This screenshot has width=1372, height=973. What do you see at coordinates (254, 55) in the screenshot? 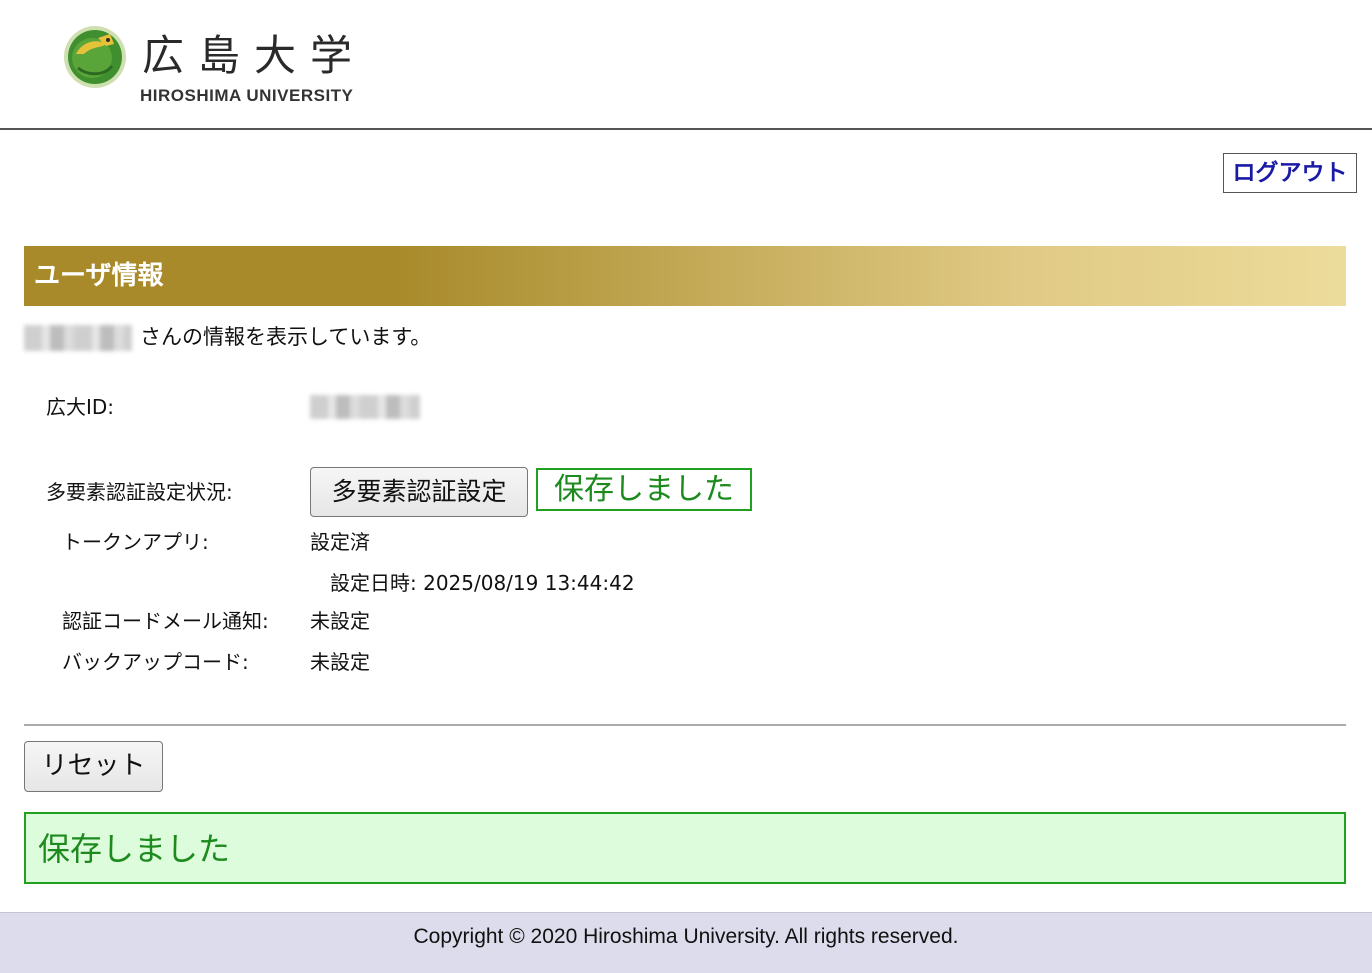
I see `logo-japanese-text: 広島大学` at bounding box center [254, 55].